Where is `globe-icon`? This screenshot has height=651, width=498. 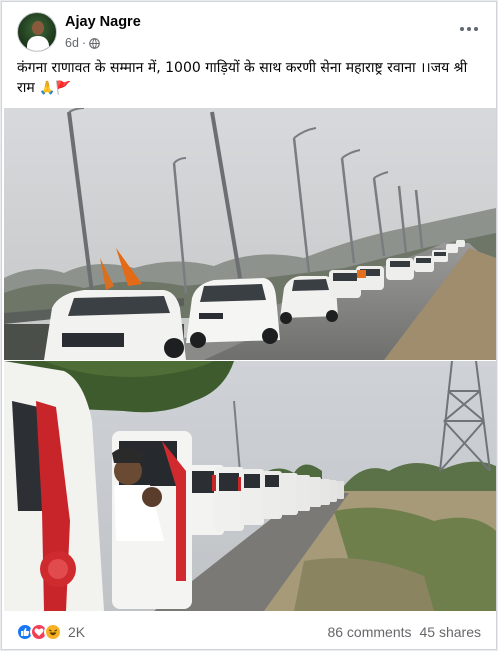 globe-icon is located at coordinates (94, 43).